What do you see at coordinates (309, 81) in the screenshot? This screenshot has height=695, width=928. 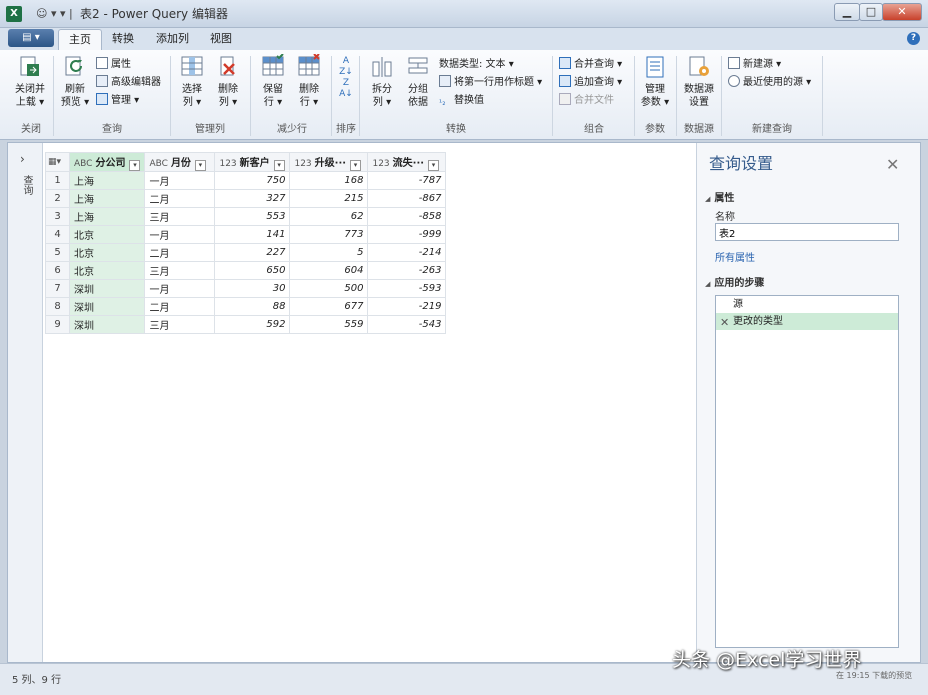 I see `remove-rows-button: 删除 行 ▾` at bounding box center [309, 81].